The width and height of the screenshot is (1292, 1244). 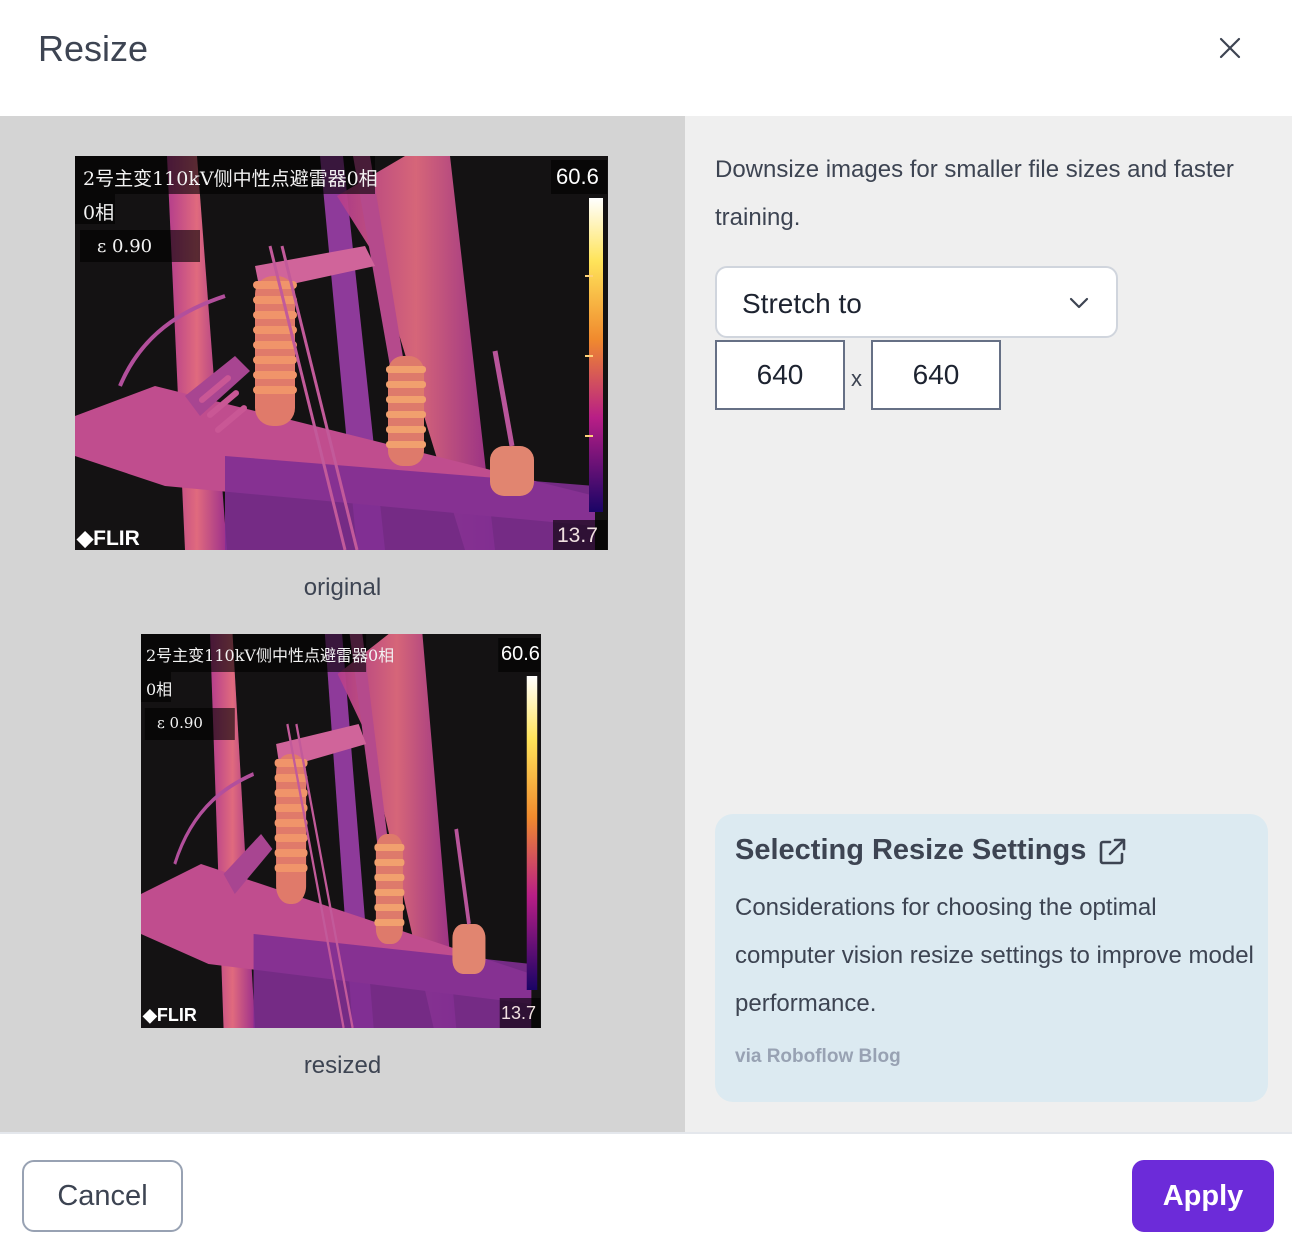 I want to click on resize-mode-value: Stretch to, so click(x=802, y=303).